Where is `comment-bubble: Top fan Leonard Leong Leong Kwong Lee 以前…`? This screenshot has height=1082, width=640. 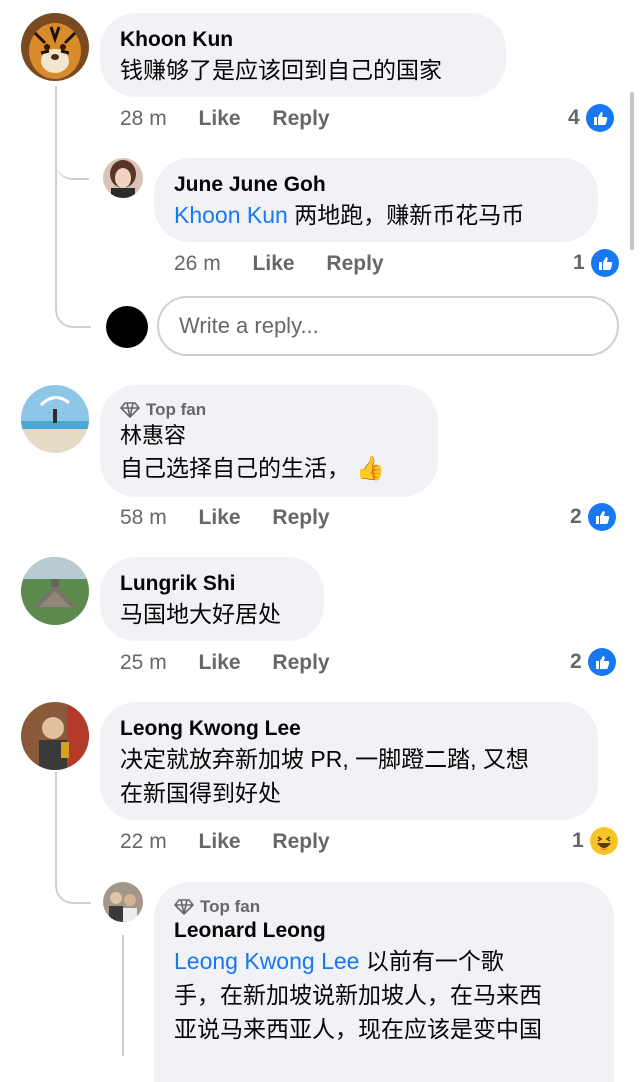 comment-bubble: Top fan Leonard Leong Leong Kwong Lee 以前… is located at coordinates (384, 982).